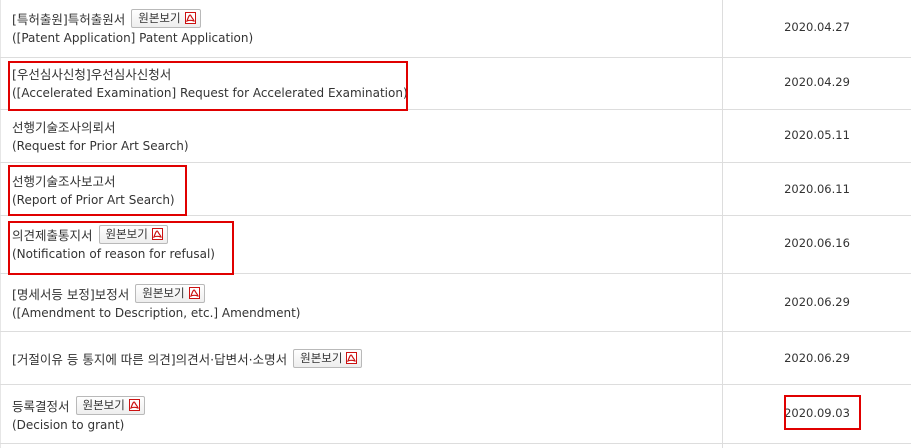 This screenshot has height=448, width=911. What do you see at coordinates (817, 135) in the screenshot?
I see `document-date: 2020.05.11` at bounding box center [817, 135].